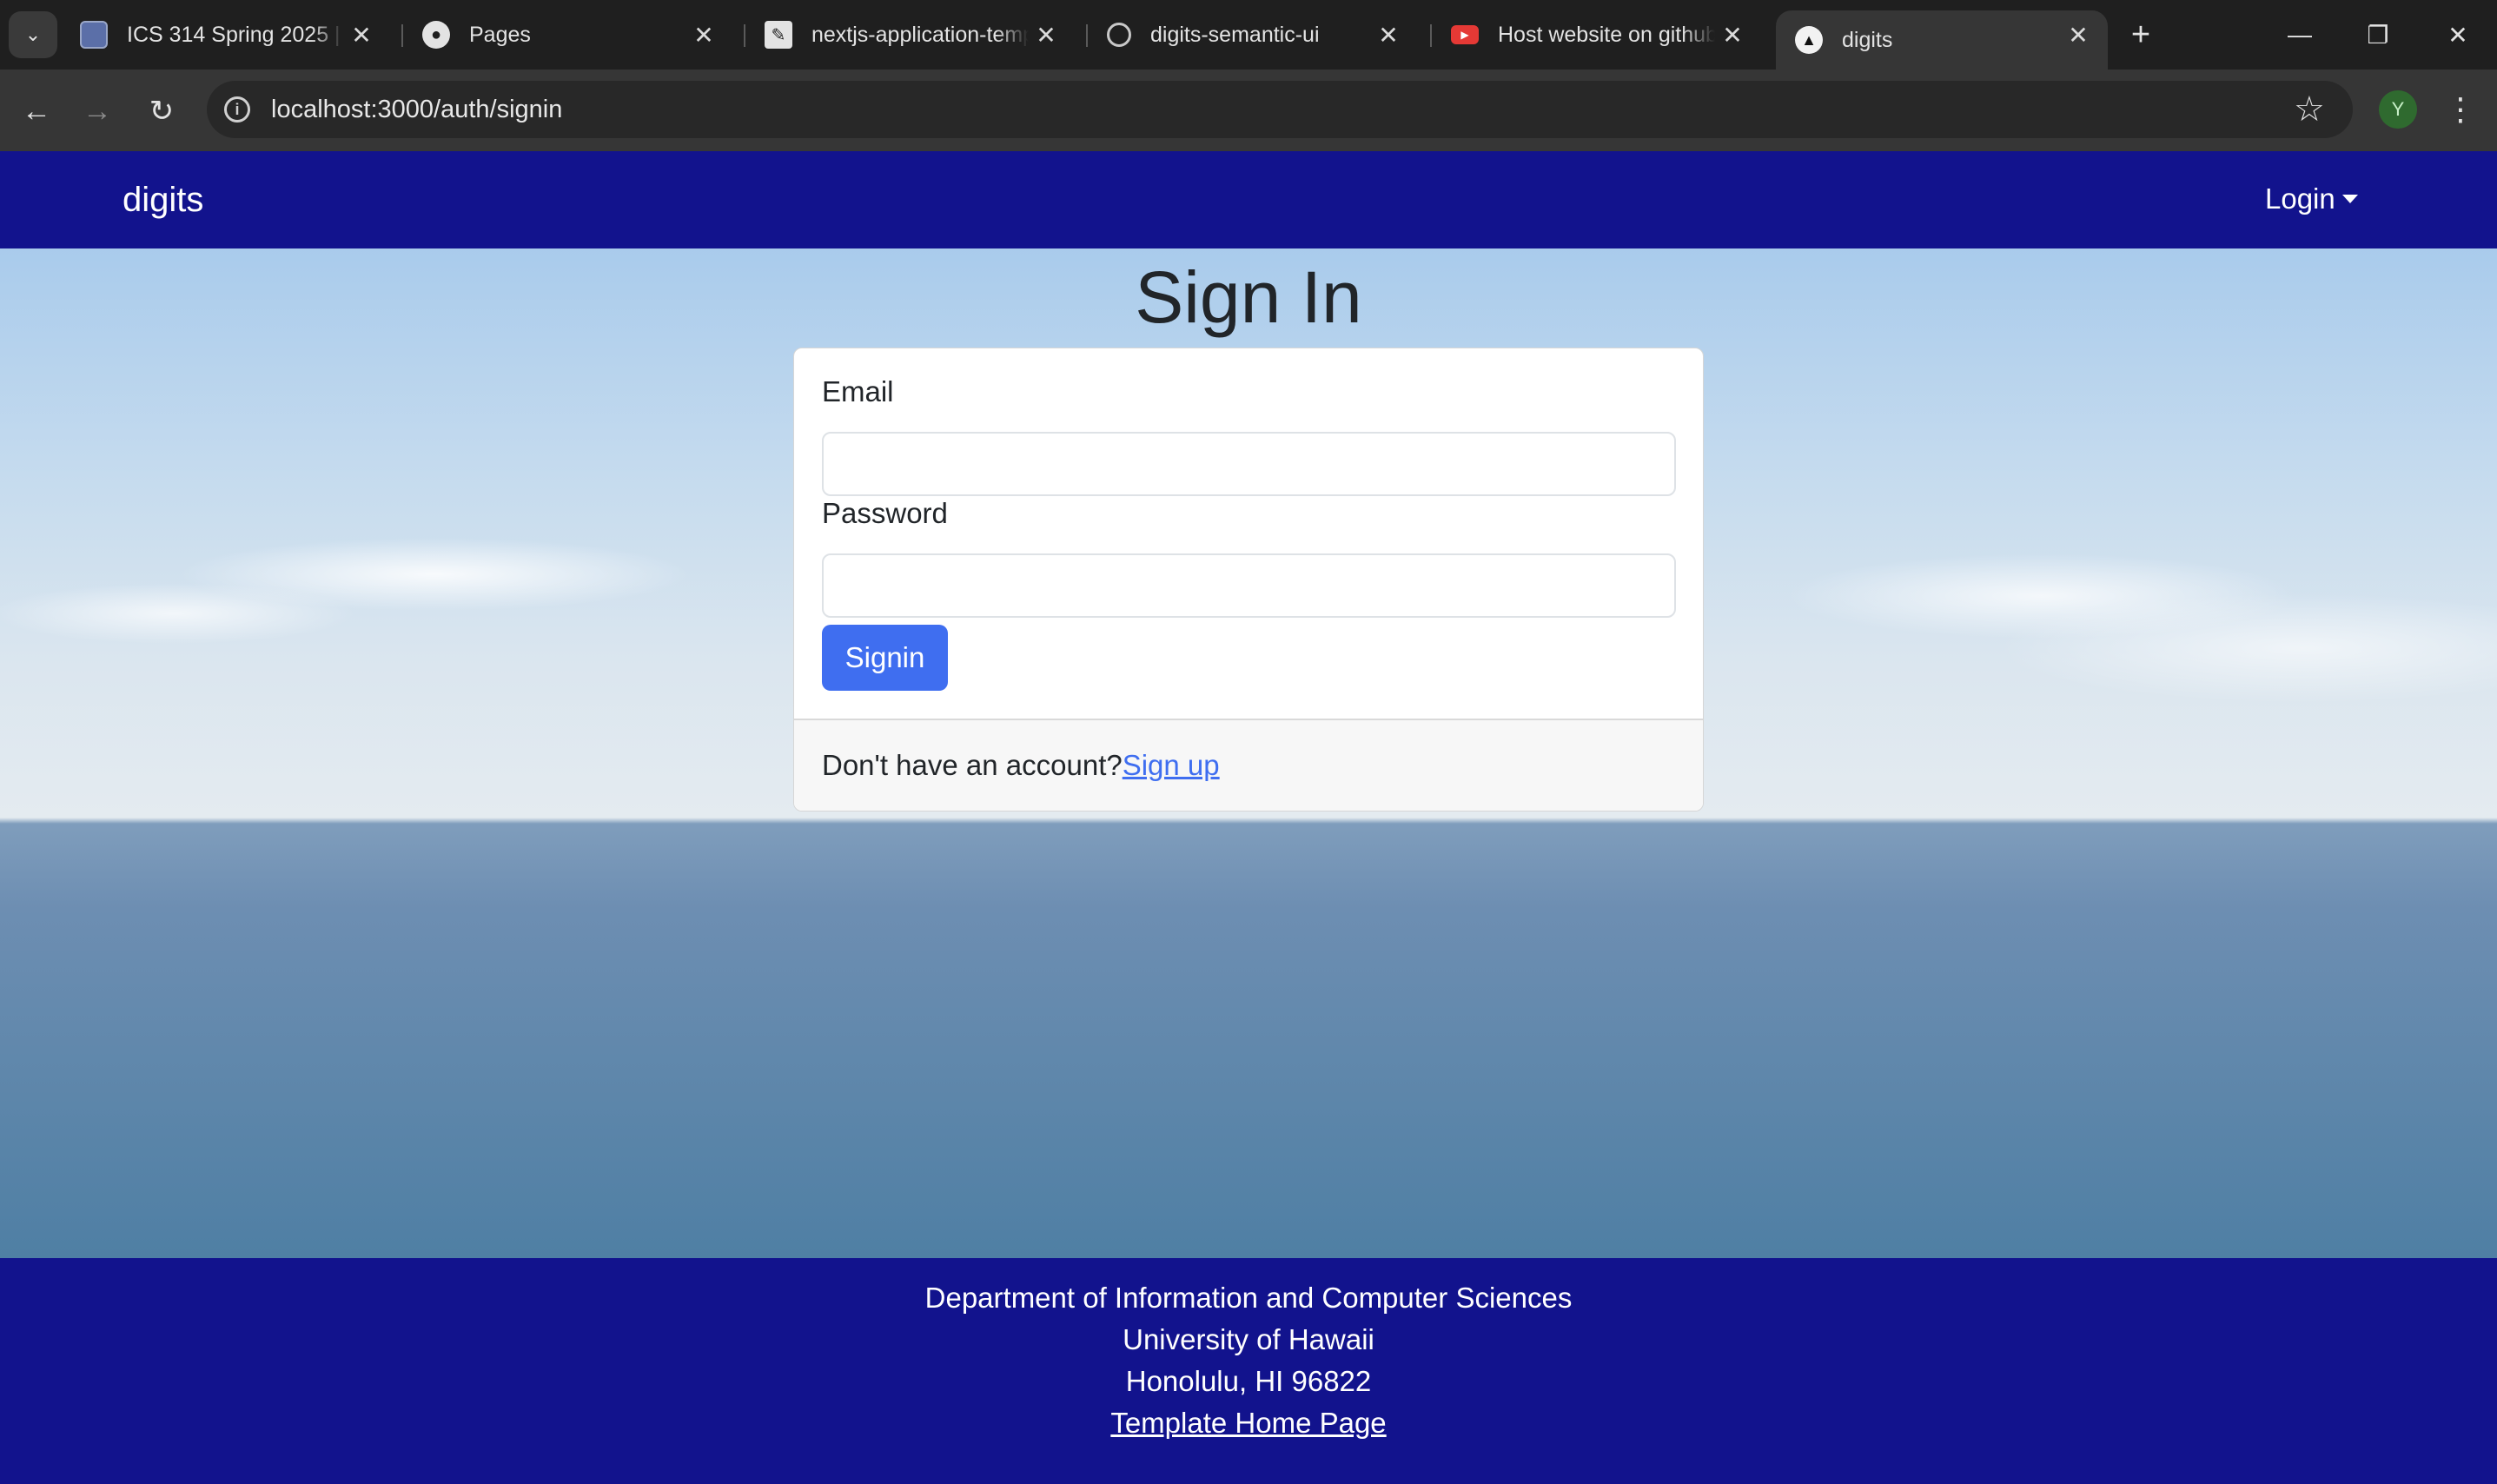 Image resolution: width=2497 pixels, height=1484 pixels. I want to click on triangle-icon: ▲, so click(1809, 40).